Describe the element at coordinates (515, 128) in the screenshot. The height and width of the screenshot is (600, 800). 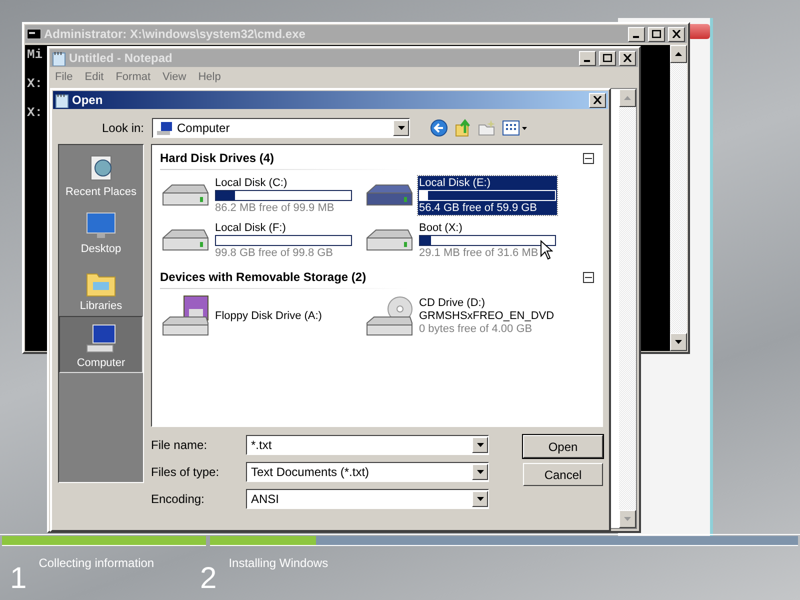
I see `view-menu-icon` at that location.